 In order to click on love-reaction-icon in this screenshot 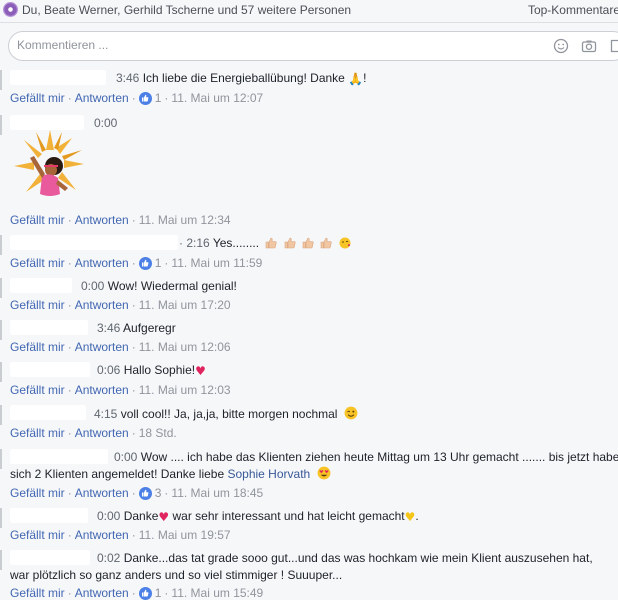, I will do `click(10, 9)`.